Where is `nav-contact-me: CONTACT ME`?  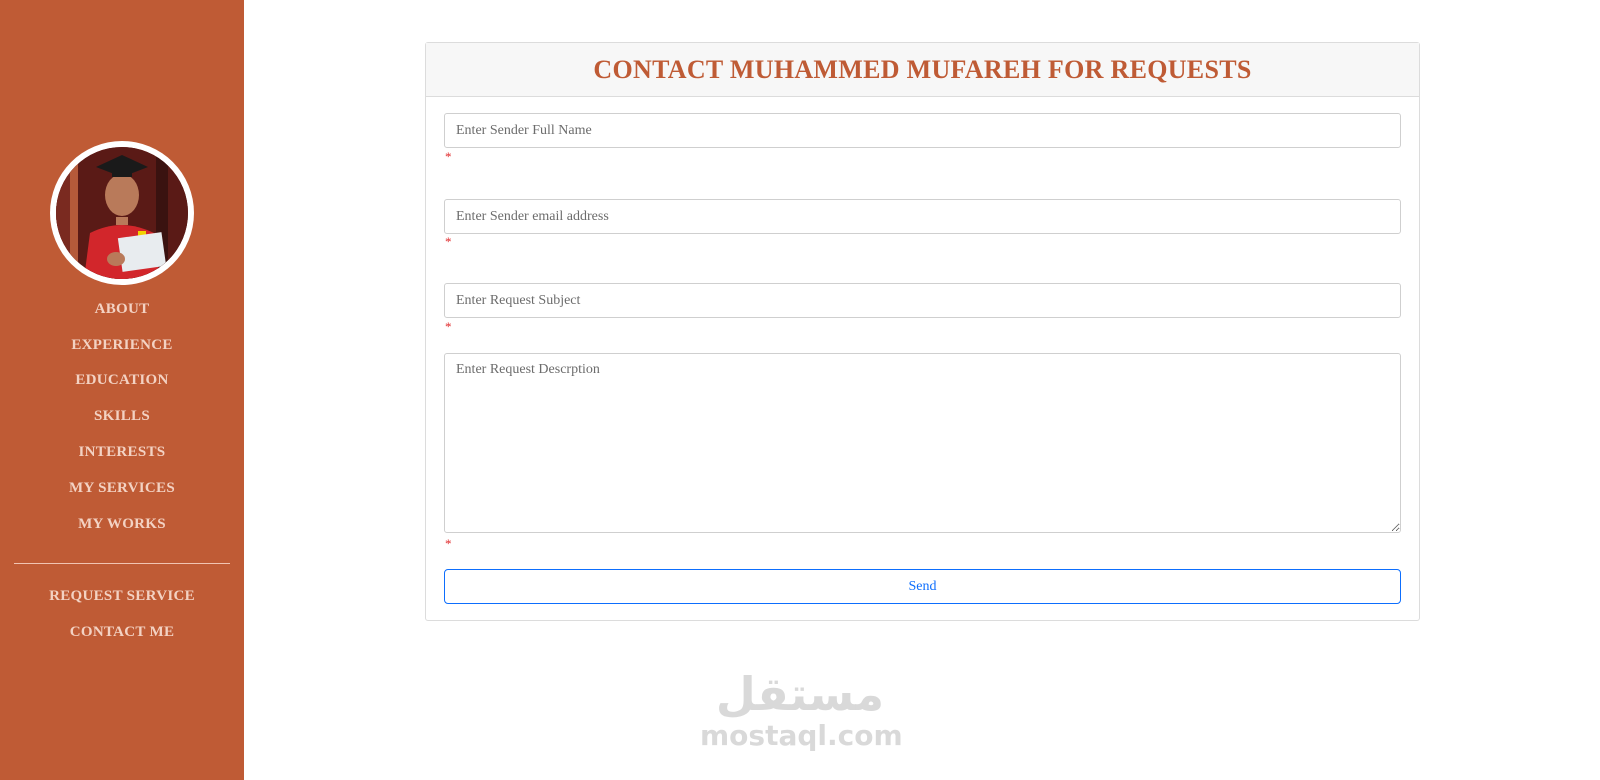
nav-contact-me: CONTACT ME is located at coordinates (122, 632).